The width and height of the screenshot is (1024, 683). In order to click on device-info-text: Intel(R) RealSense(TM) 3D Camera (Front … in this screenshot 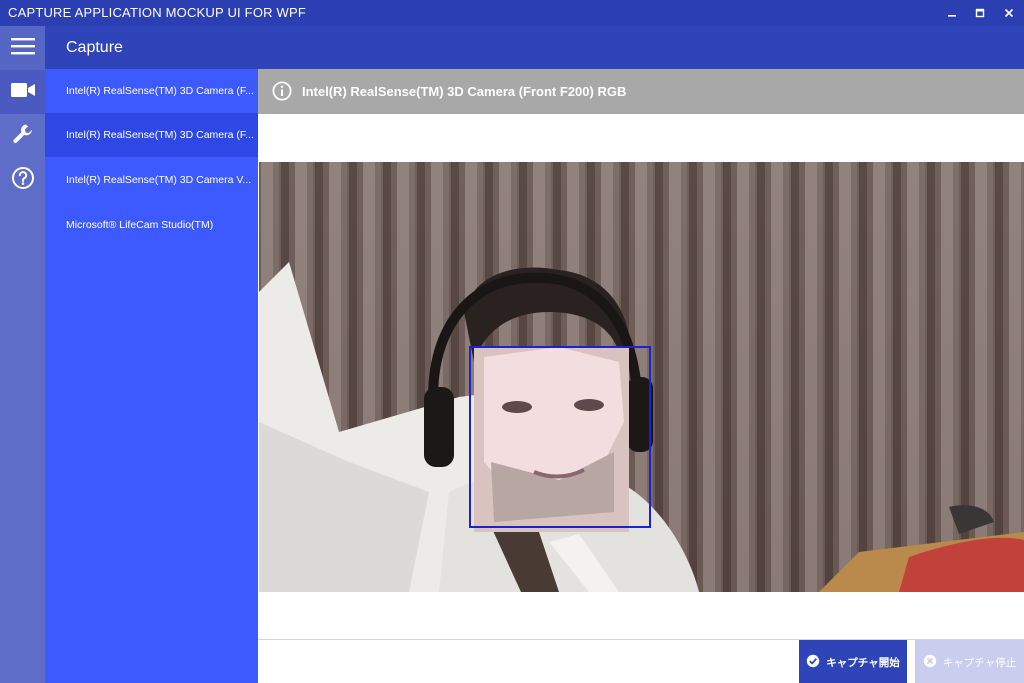, I will do `click(464, 91)`.